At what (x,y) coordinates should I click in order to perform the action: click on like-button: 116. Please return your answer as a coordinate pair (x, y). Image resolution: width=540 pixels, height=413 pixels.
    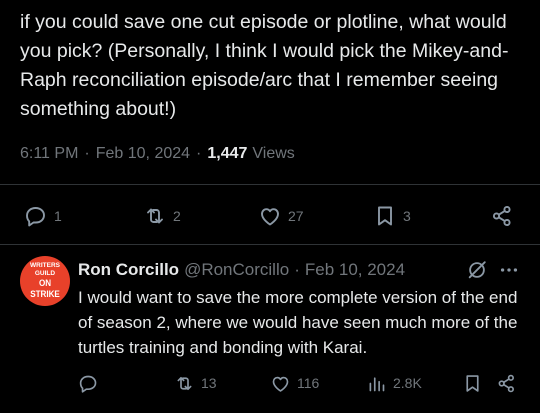
    Looking at the image, I should click on (294, 383).